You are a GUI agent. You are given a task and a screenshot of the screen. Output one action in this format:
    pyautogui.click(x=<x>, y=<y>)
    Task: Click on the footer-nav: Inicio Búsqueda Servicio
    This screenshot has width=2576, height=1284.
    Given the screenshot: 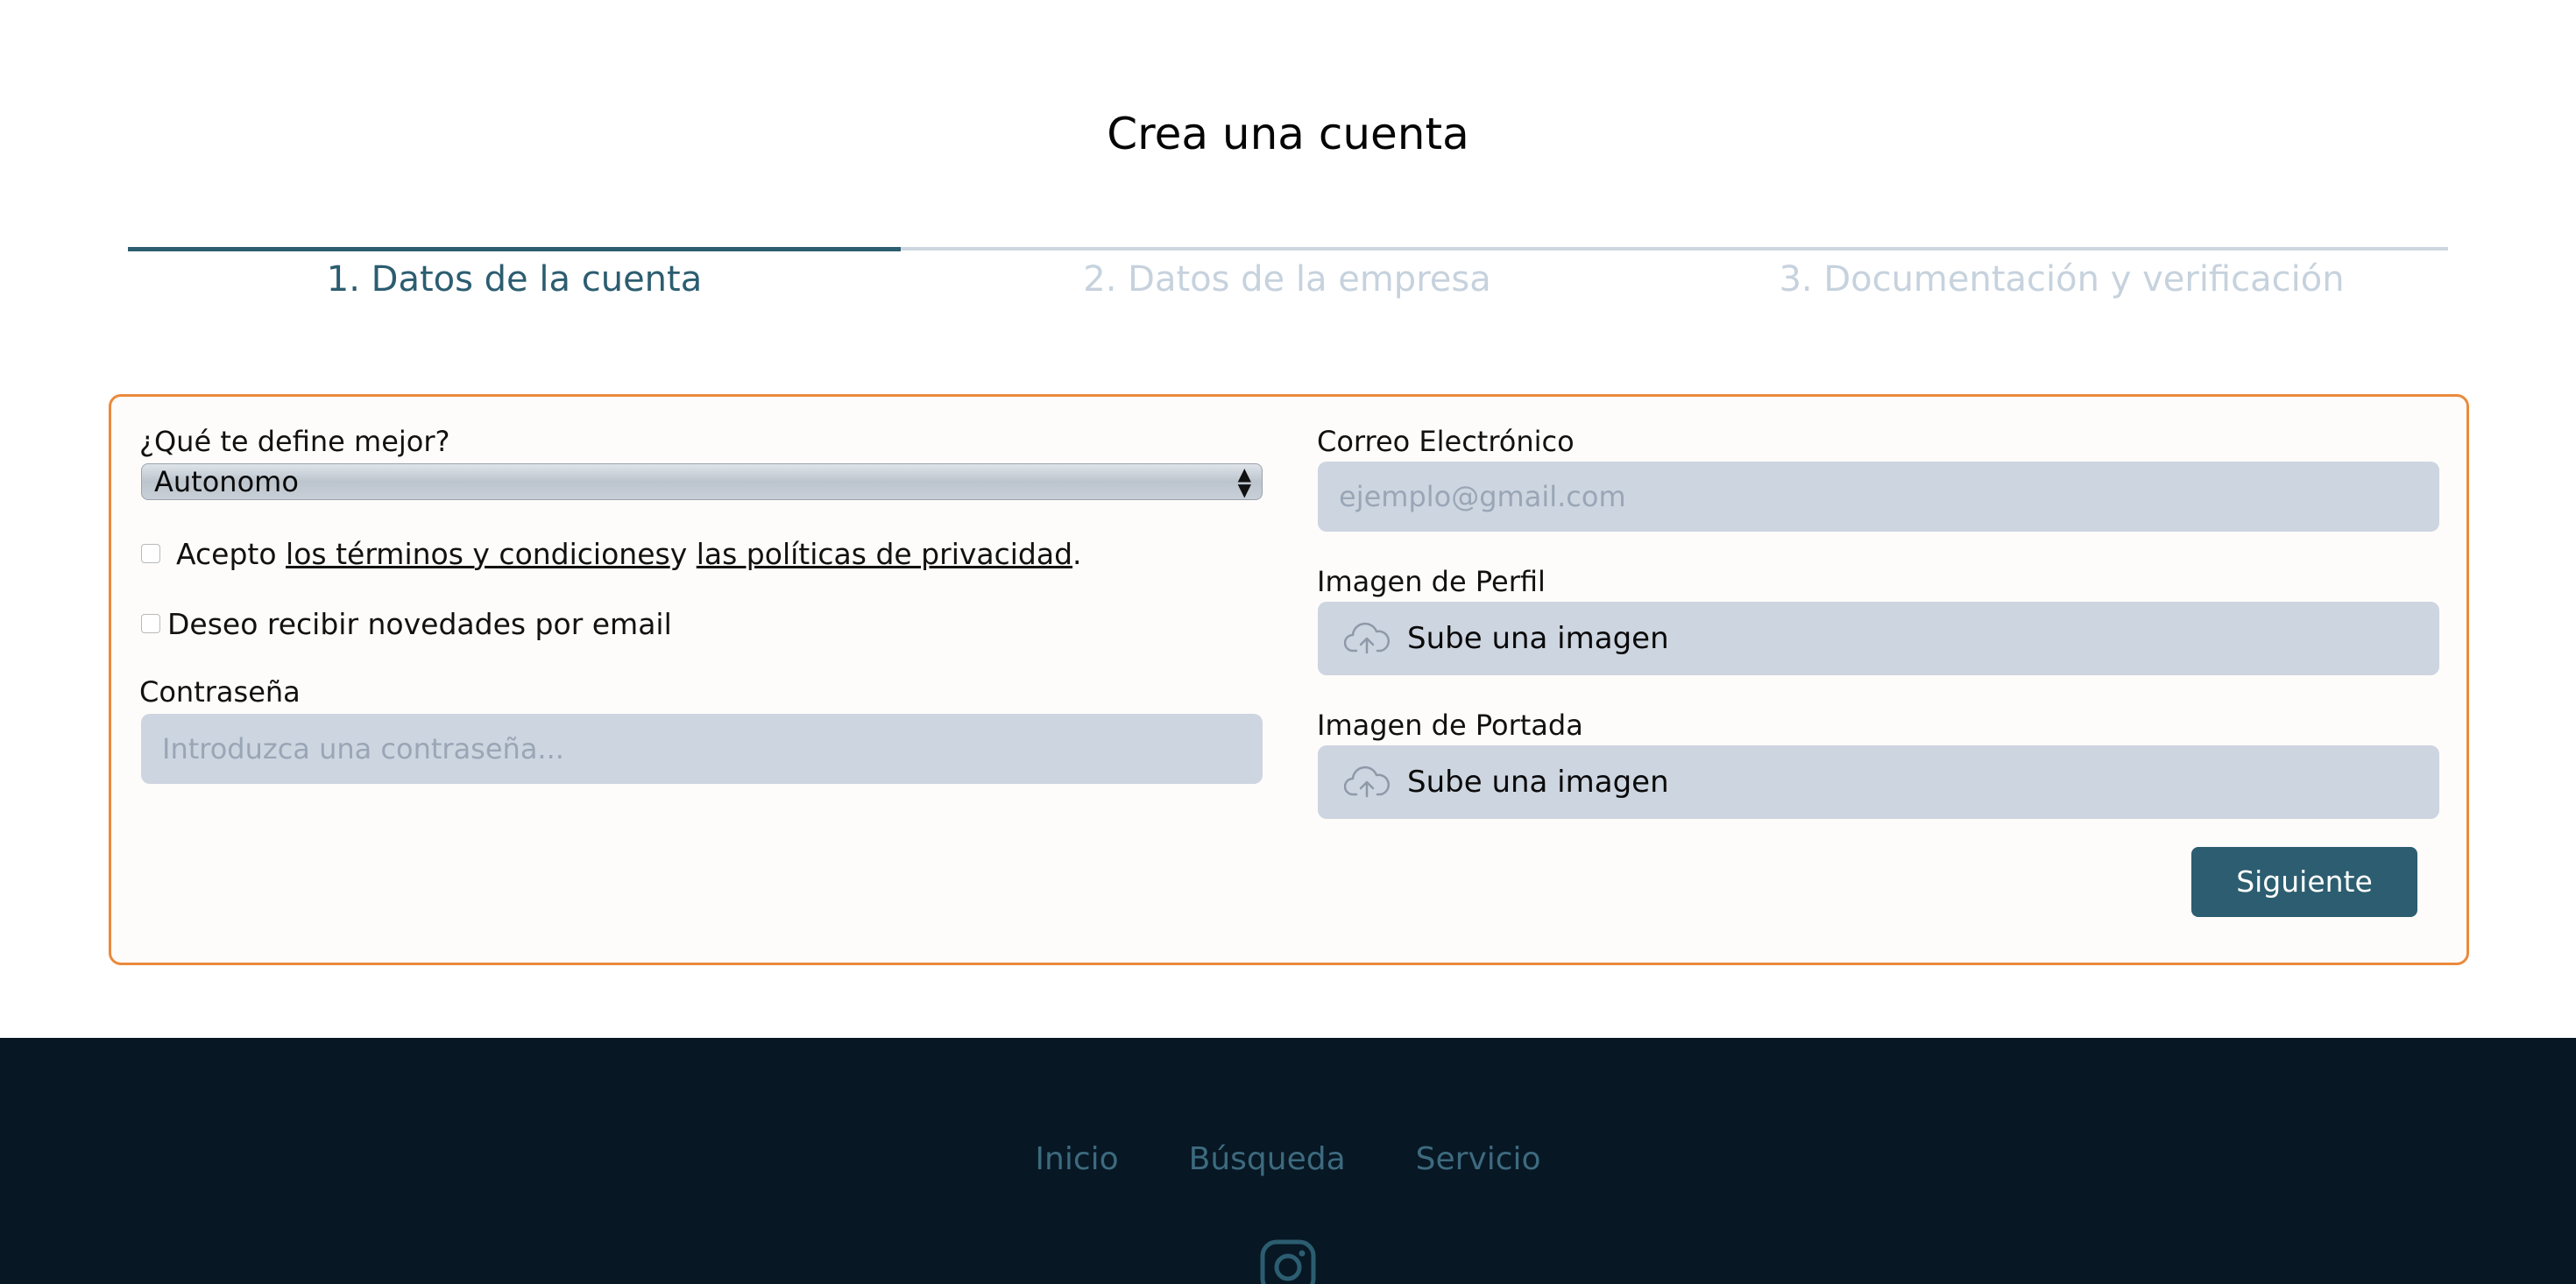 What is the action you would take?
    pyautogui.click(x=1288, y=1159)
    